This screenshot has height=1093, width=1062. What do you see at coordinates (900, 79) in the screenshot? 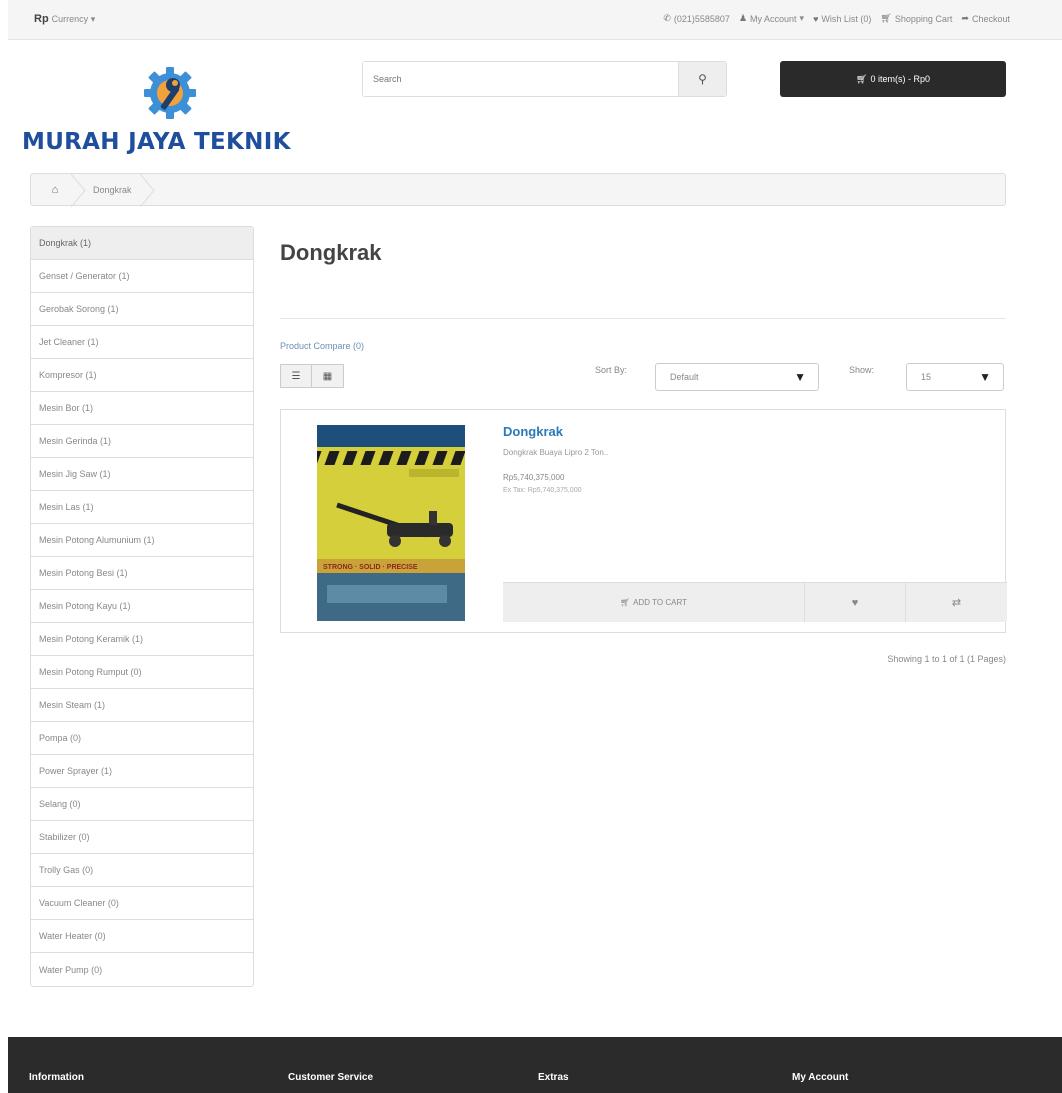
I see `cart-summary: 0 item(s) - Rp0` at bounding box center [900, 79].